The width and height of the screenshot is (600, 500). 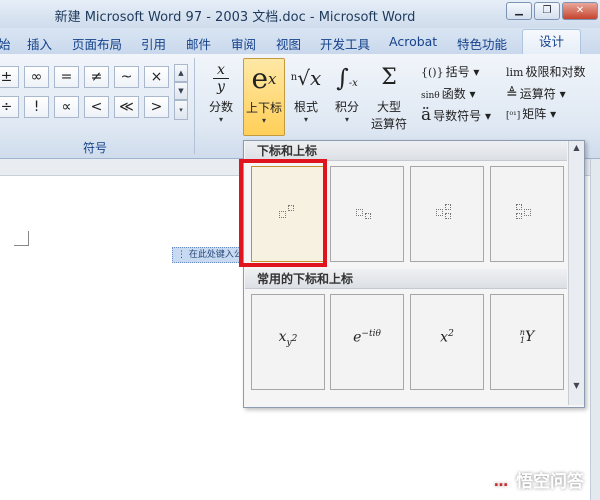 I want to click on operator-icon: ≜, so click(x=512, y=94).